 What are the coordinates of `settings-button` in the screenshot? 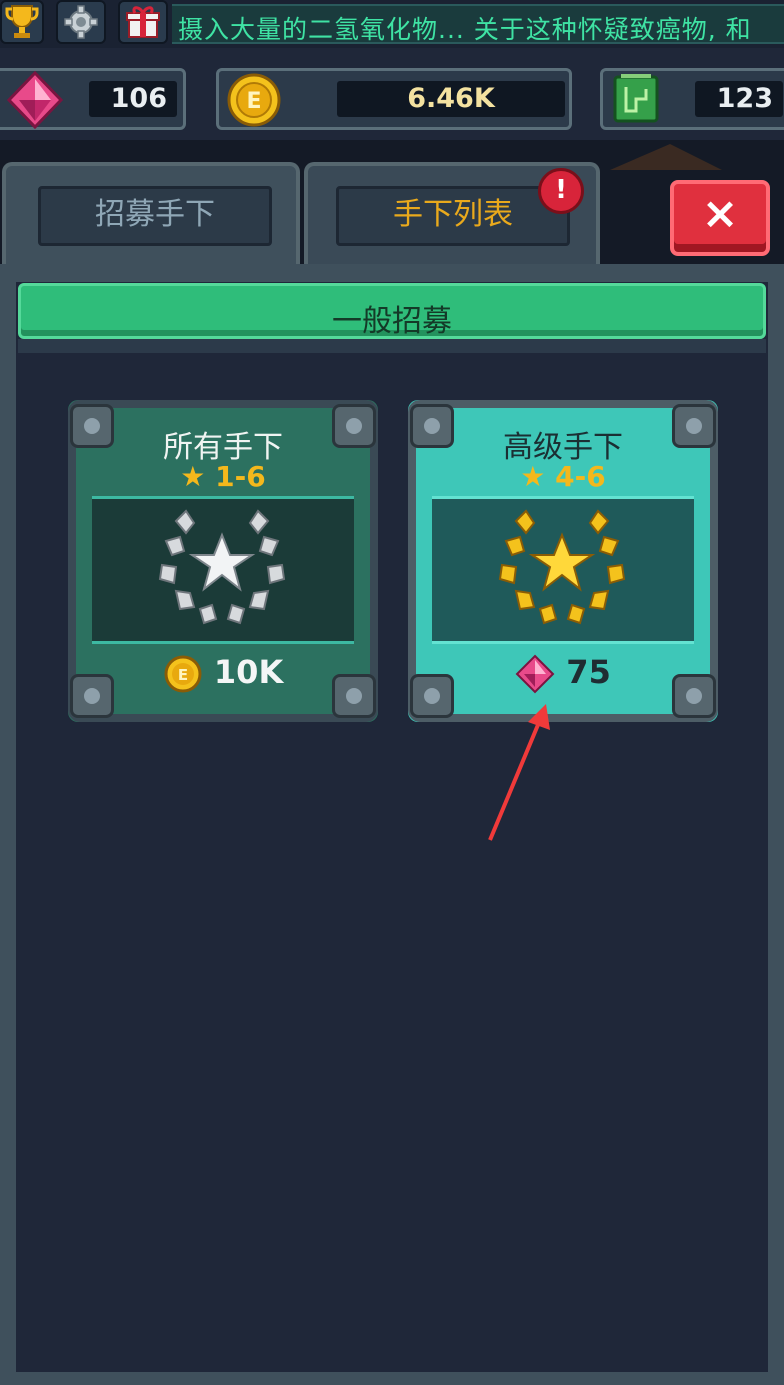 It's located at (81, 22).